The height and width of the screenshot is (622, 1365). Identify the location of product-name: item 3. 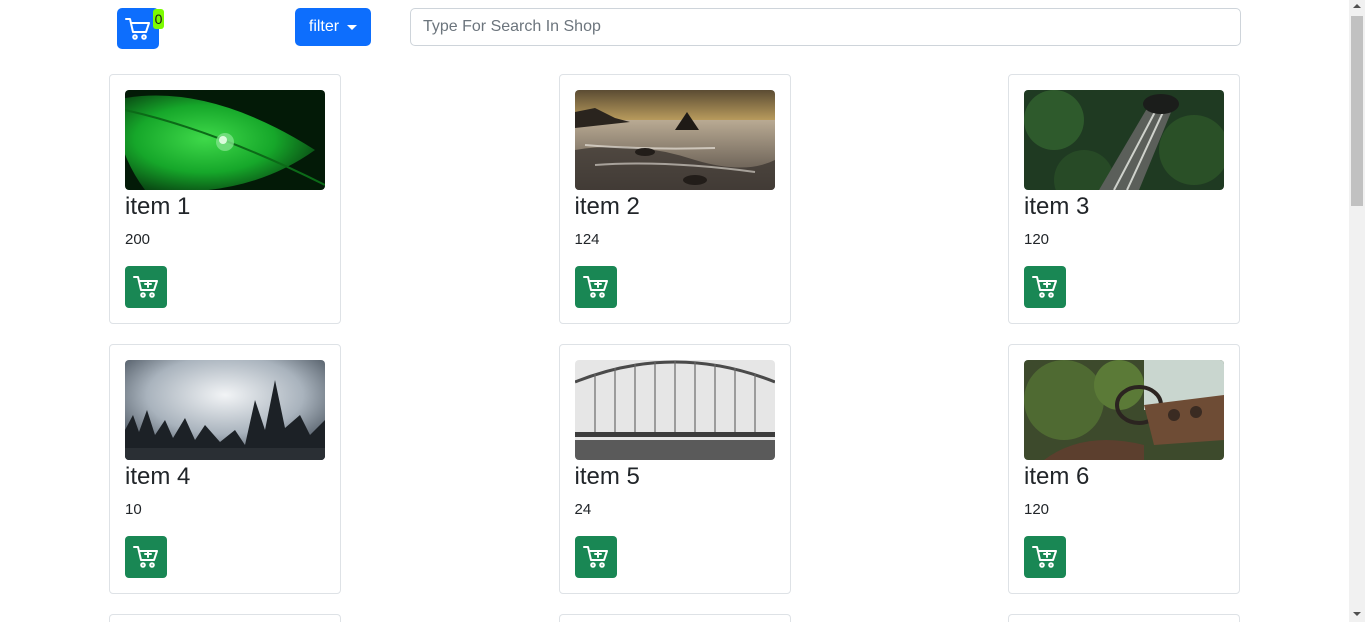
(1057, 206).